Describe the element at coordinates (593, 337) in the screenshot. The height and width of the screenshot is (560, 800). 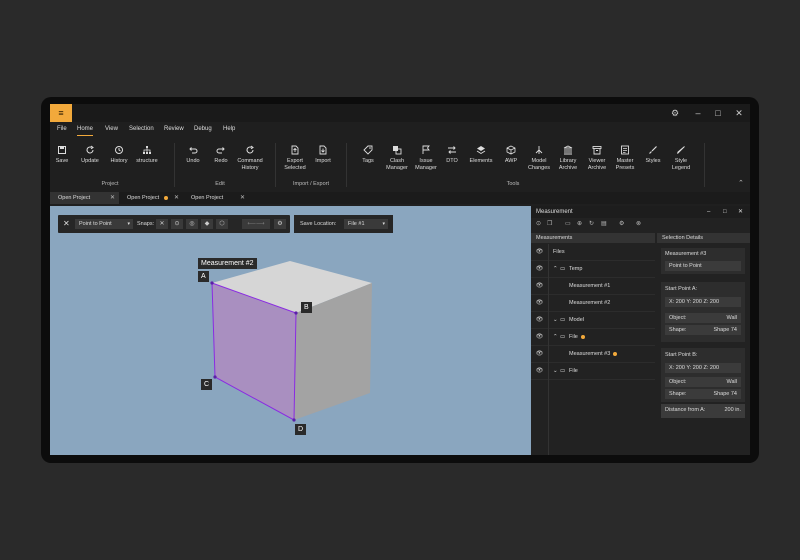
I see `tree-row-file: 👁 ⌃ ▭ File` at that location.